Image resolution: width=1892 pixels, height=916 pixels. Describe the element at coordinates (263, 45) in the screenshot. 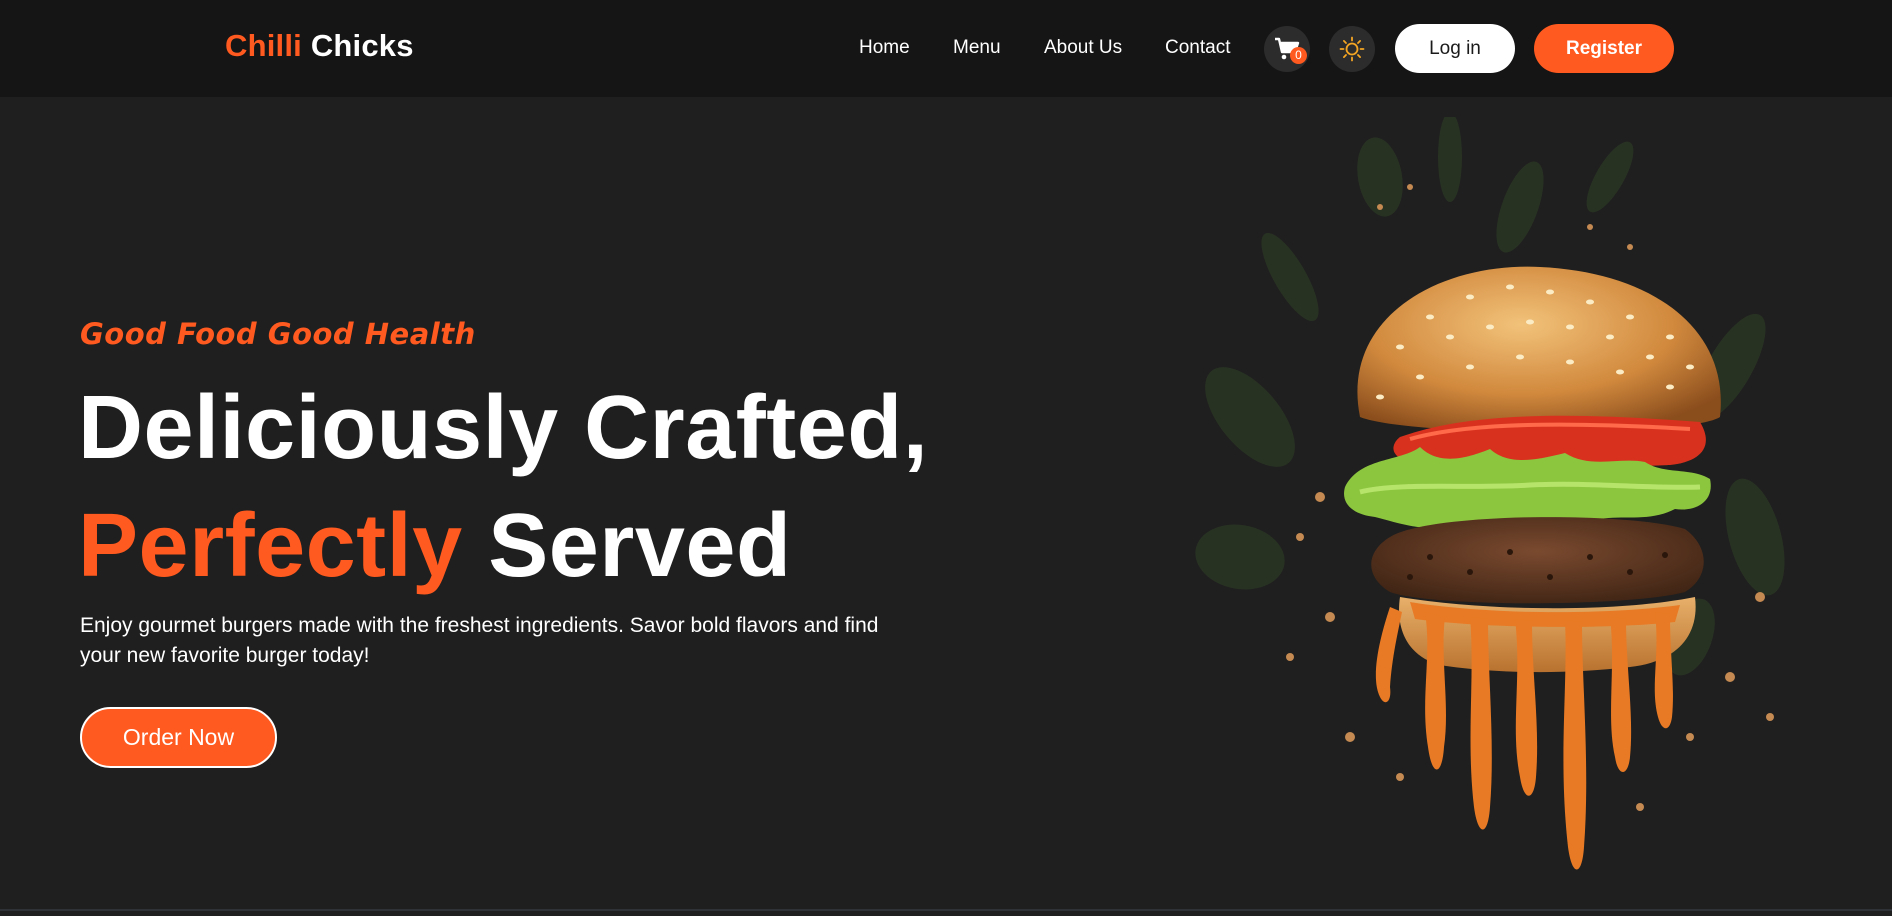

I see `brand-name-accent: Chilli` at that location.